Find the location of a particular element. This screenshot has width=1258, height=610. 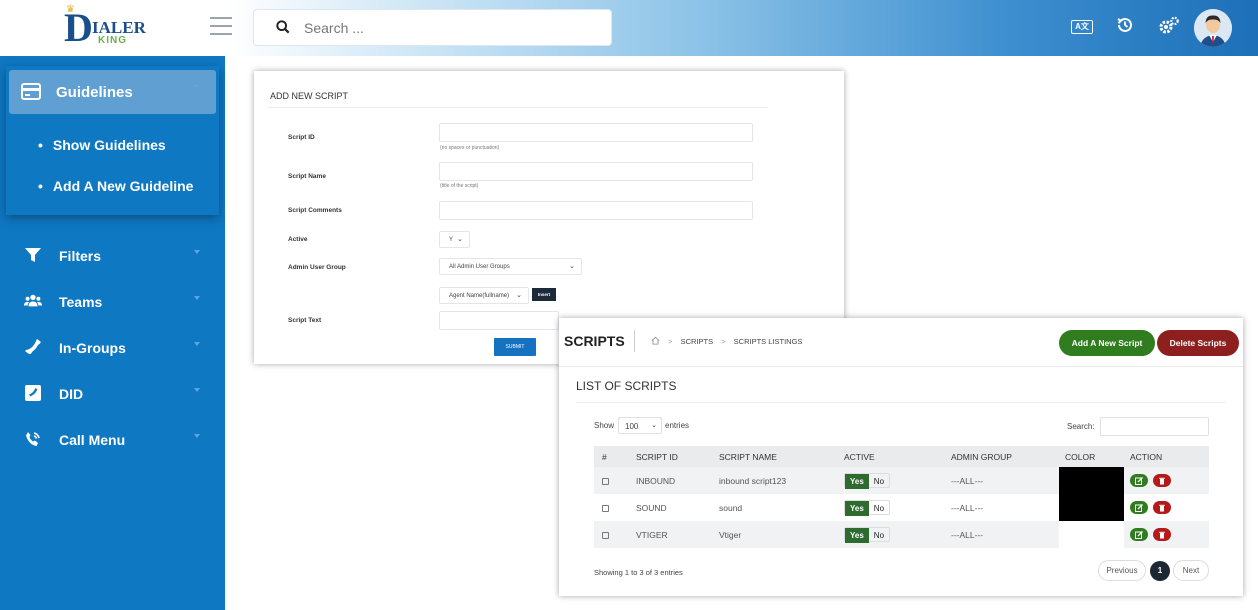

page-1-button: 1 is located at coordinates (1160, 571).